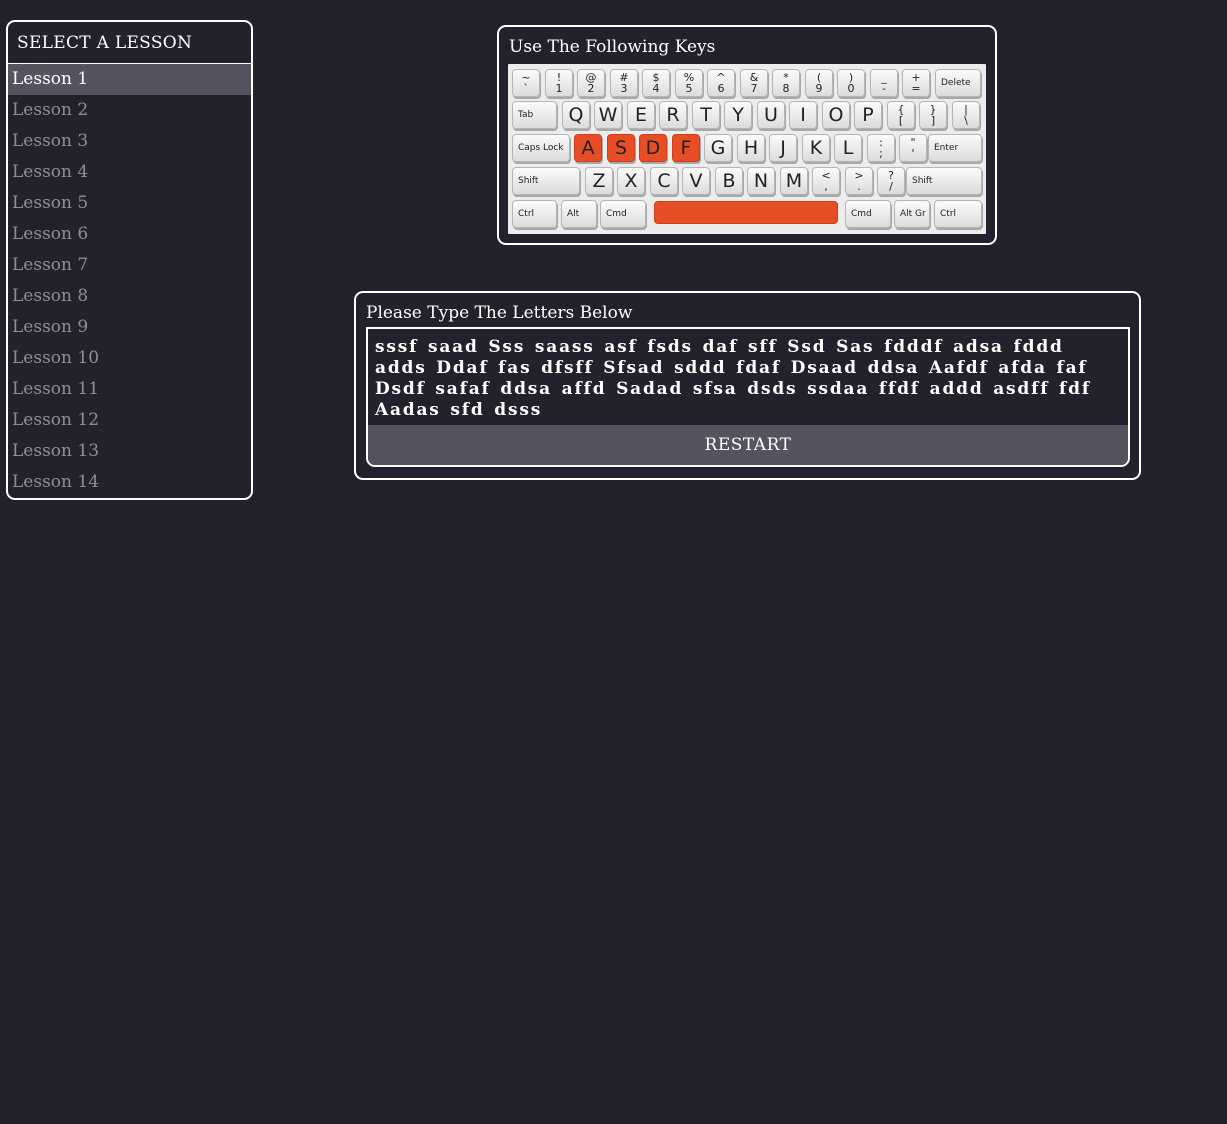  I want to click on key-x: X, so click(631, 181).